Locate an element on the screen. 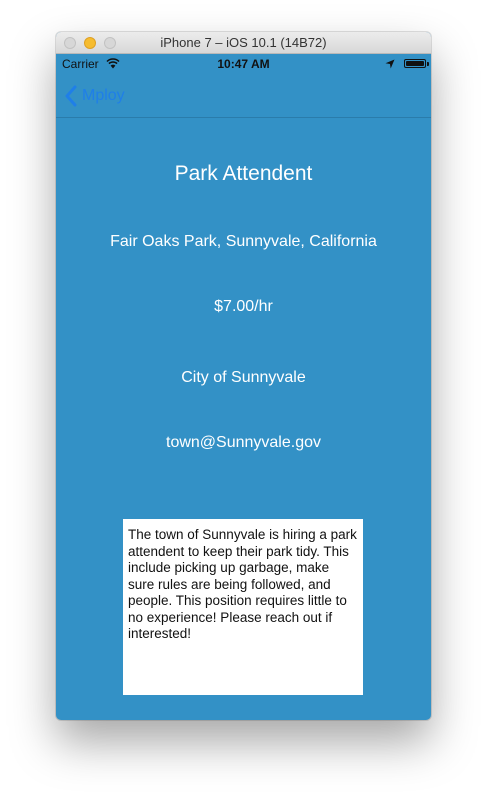  simulator-titlebar: iPhone 7 – iOS 10.1 (14B72) is located at coordinates (243, 43).